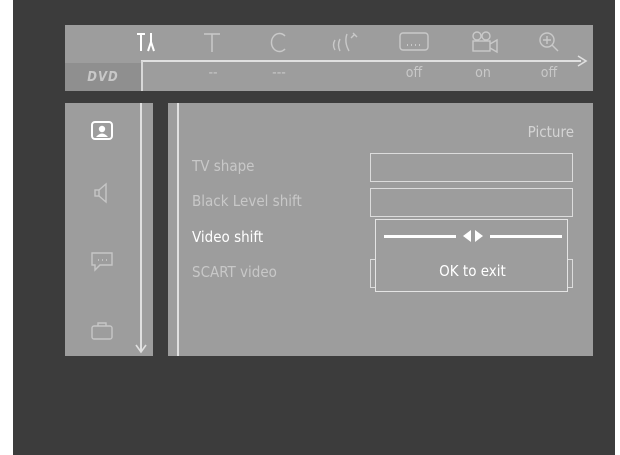 The height and width of the screenshot is (455, 620). I want to click on zoom-icon, so click(550, 42).